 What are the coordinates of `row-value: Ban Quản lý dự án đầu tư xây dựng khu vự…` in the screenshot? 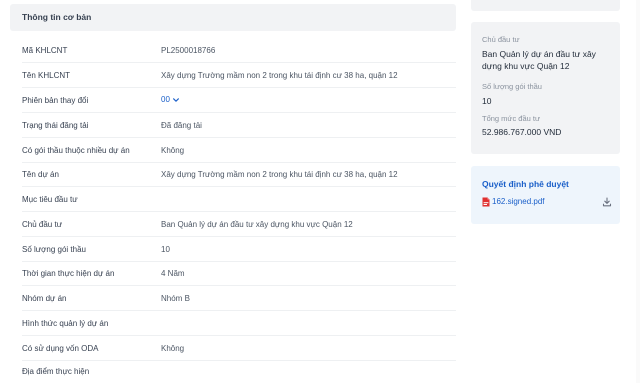 It's located at (257, 224).